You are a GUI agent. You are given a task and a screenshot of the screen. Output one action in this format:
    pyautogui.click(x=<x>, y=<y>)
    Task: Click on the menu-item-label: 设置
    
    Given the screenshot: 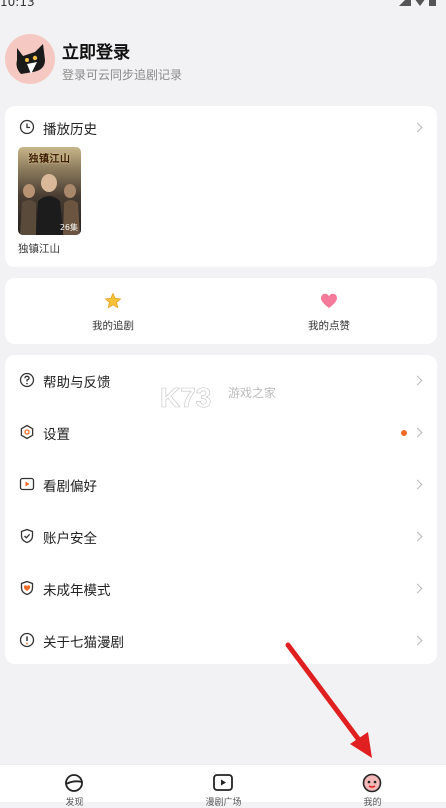 What is the action you would take?
    pyautogui.click(x=56, y=435)
    